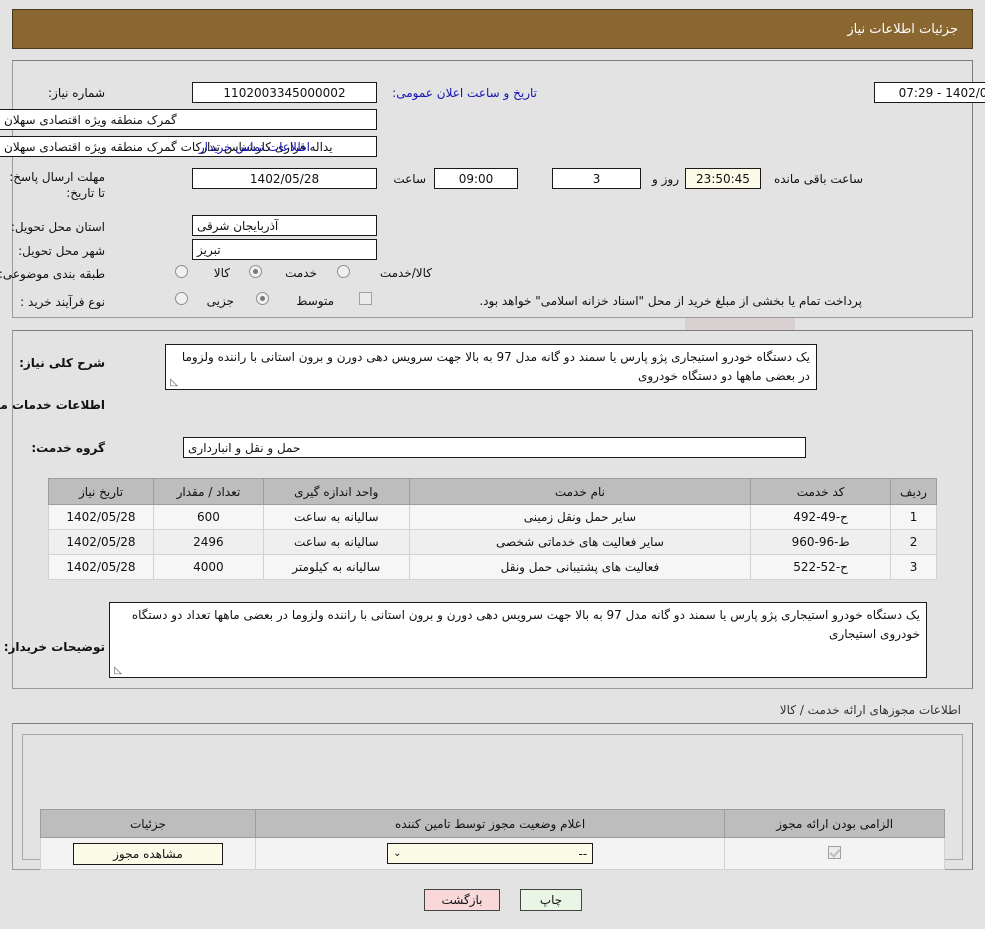 This screenshot has height=929, width=985. I want to click on permit-required-checkbox, so click(835, 852).